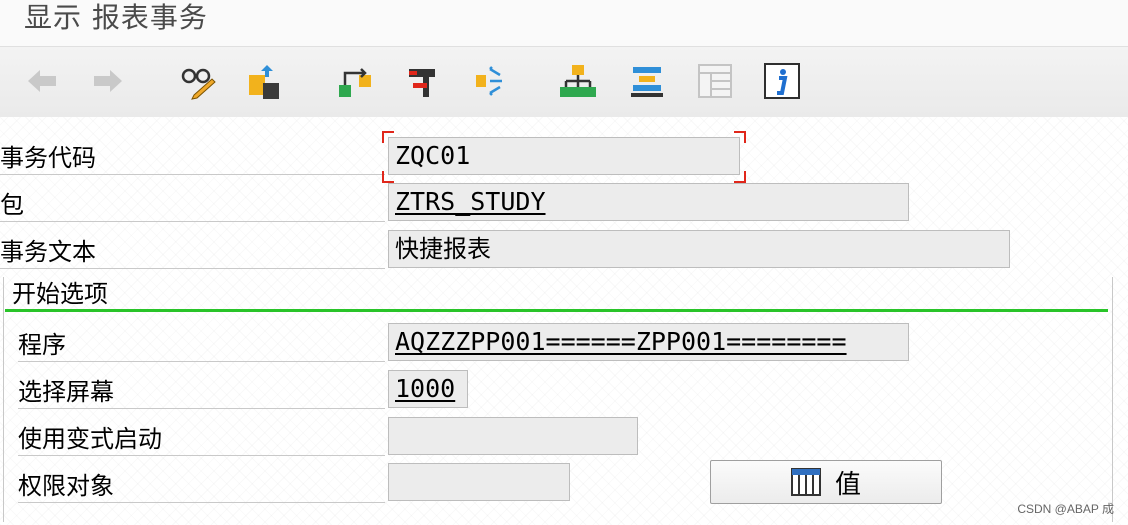 The height and width of the screenshot is (525, 1128). Describe the element at coordinates (740, 137) in the screenshot. I see `focus-corner-top-right` at that location.